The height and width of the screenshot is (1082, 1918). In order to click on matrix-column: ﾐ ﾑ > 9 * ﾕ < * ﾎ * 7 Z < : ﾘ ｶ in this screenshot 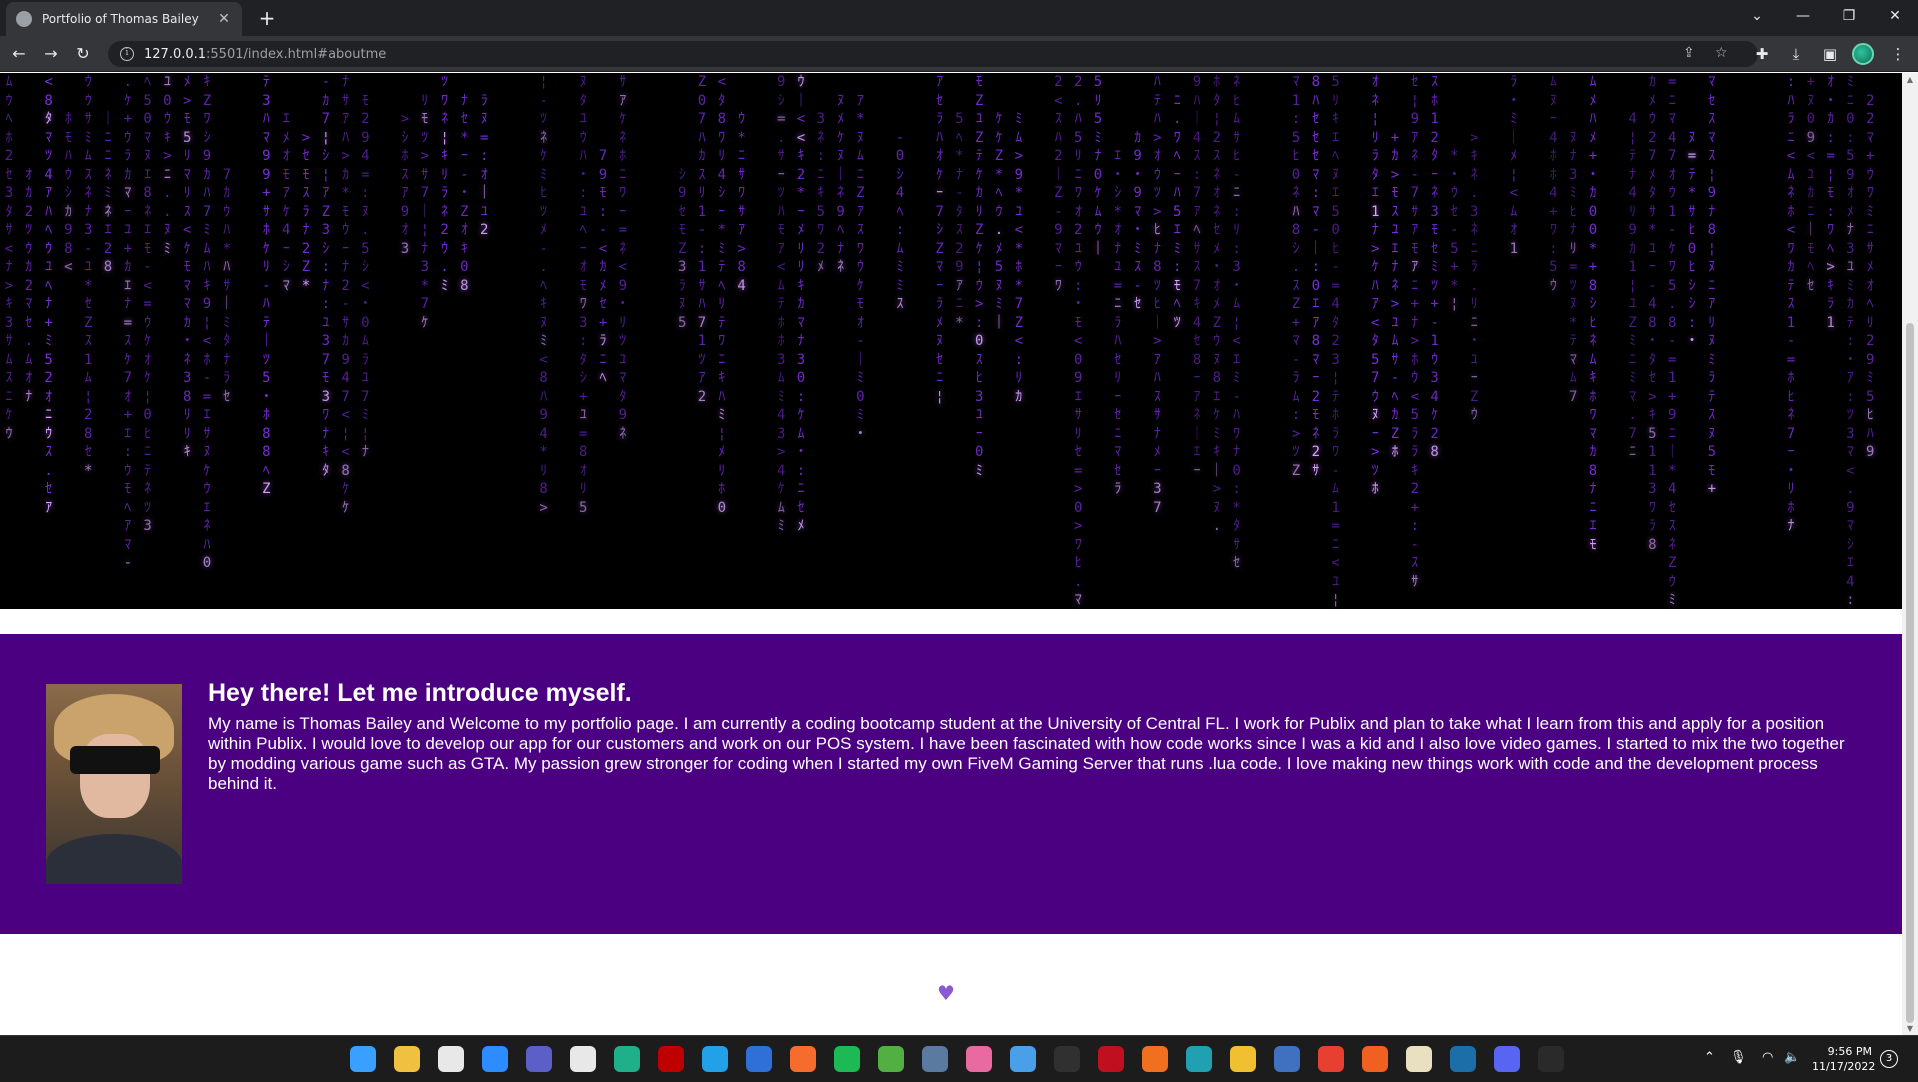, I will do `click(1019, 258)`.